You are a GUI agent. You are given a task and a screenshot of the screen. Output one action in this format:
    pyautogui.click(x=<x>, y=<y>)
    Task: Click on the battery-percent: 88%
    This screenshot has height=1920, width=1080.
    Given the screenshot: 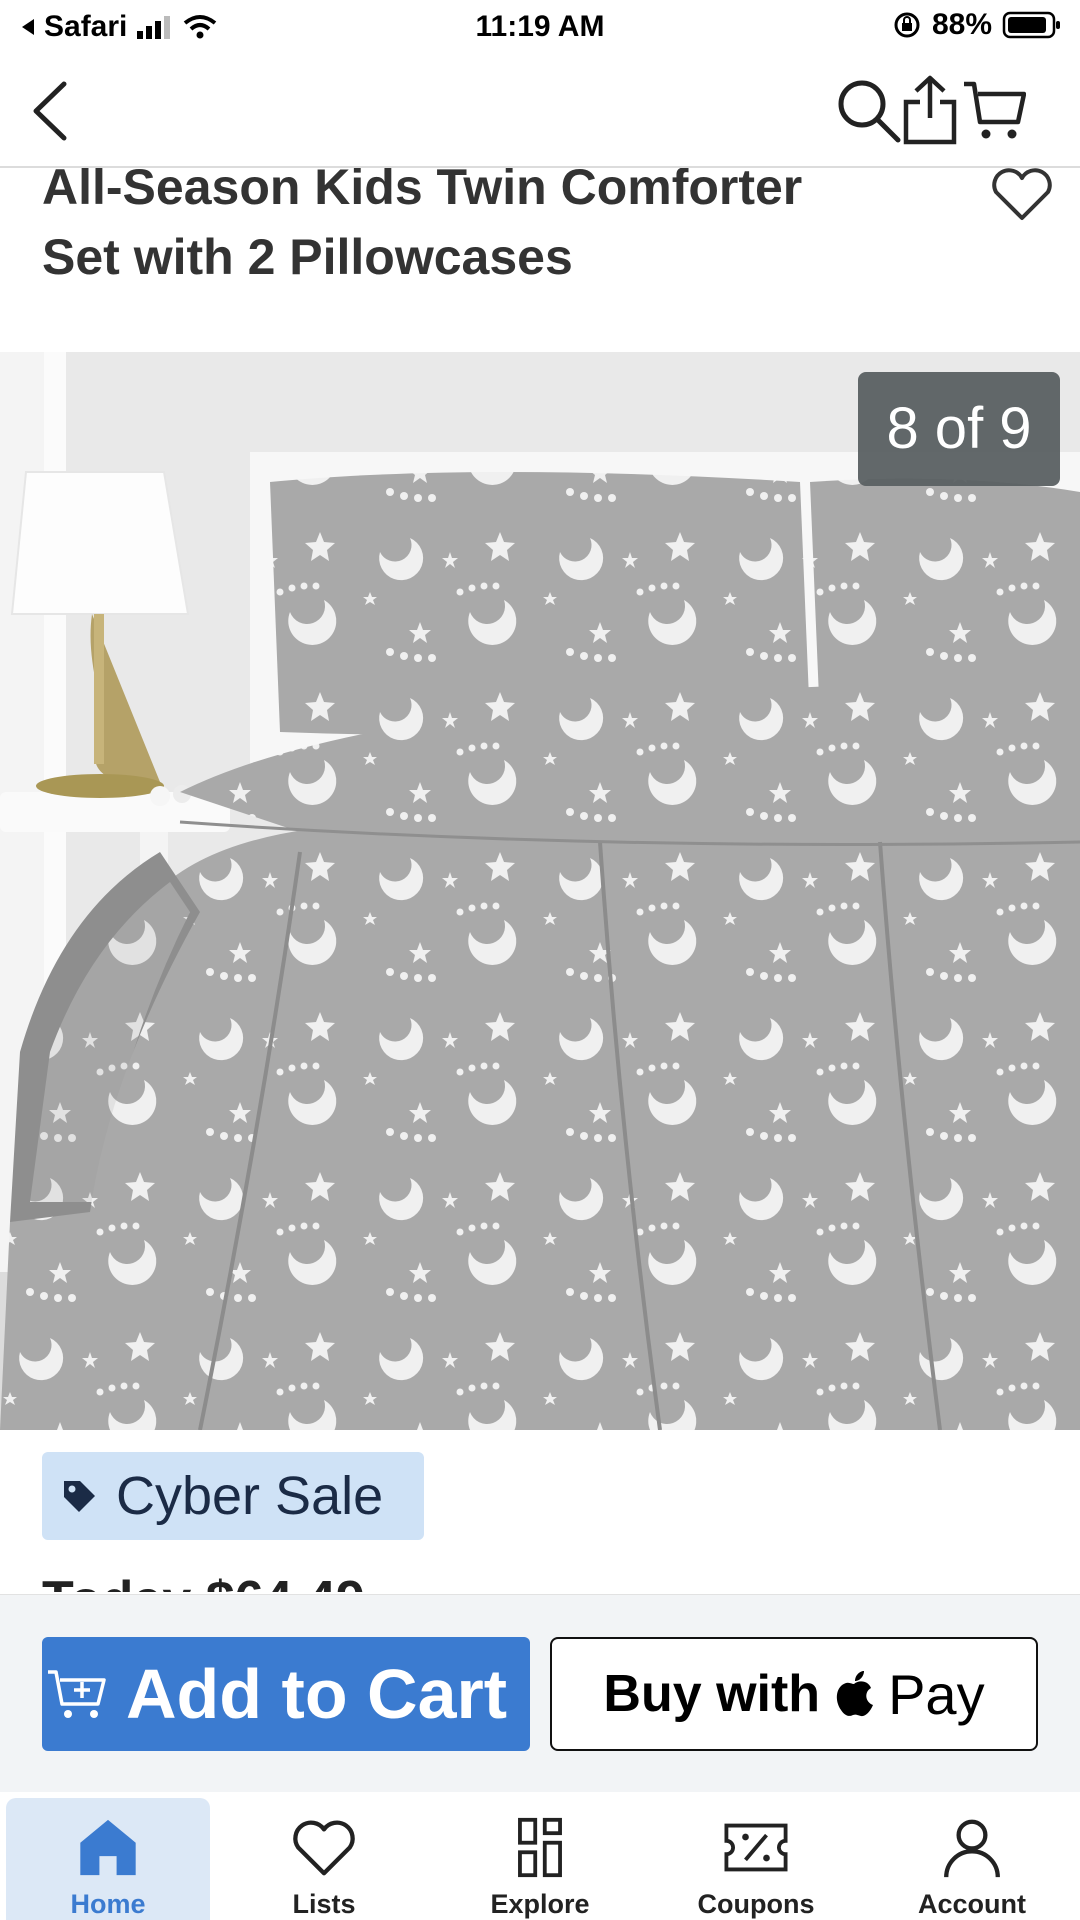 What is the action you would take?
    pyautogui.click(x=961, y=24)
    